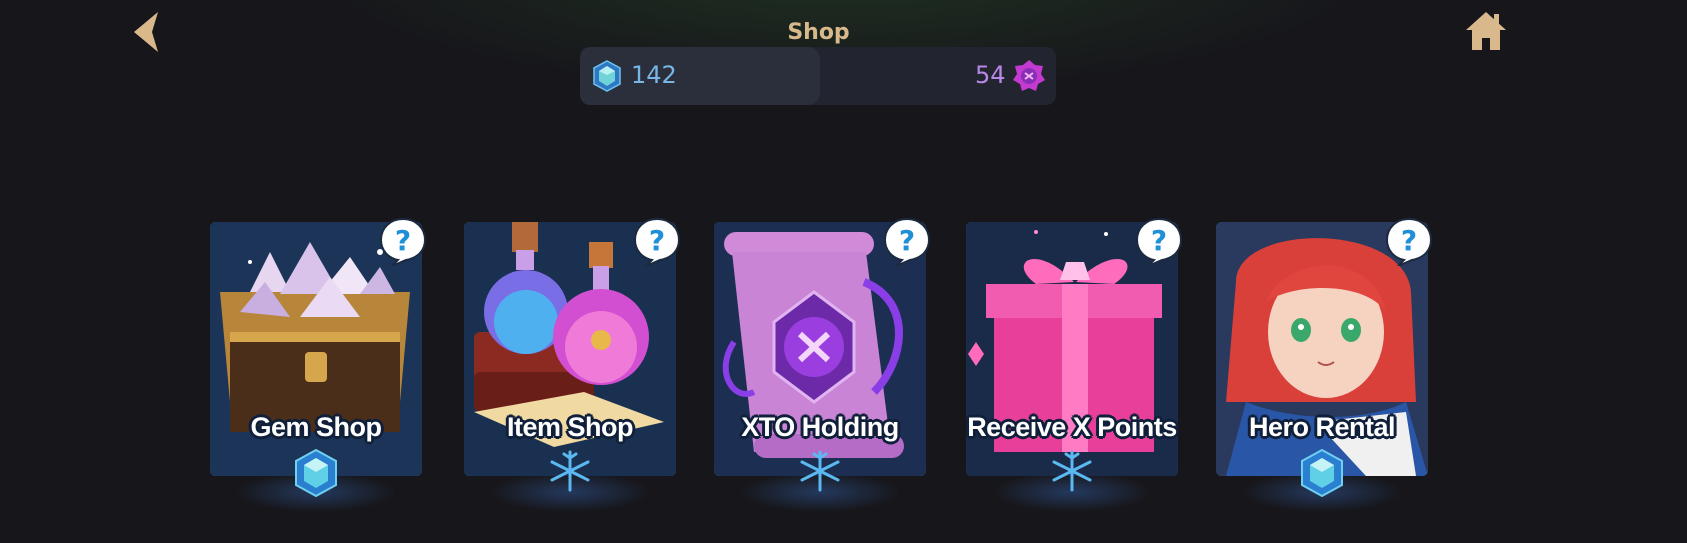 The image size is (1687, 543). What do you see at coordinates (820, 427) in the screenshot?
I see `card-label: XTO Holding` at bounding box center [820, 427].